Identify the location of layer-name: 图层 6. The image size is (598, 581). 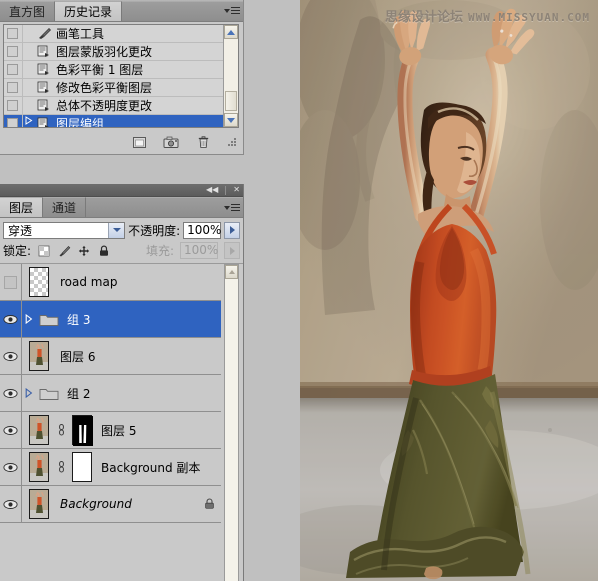
(138, 356).